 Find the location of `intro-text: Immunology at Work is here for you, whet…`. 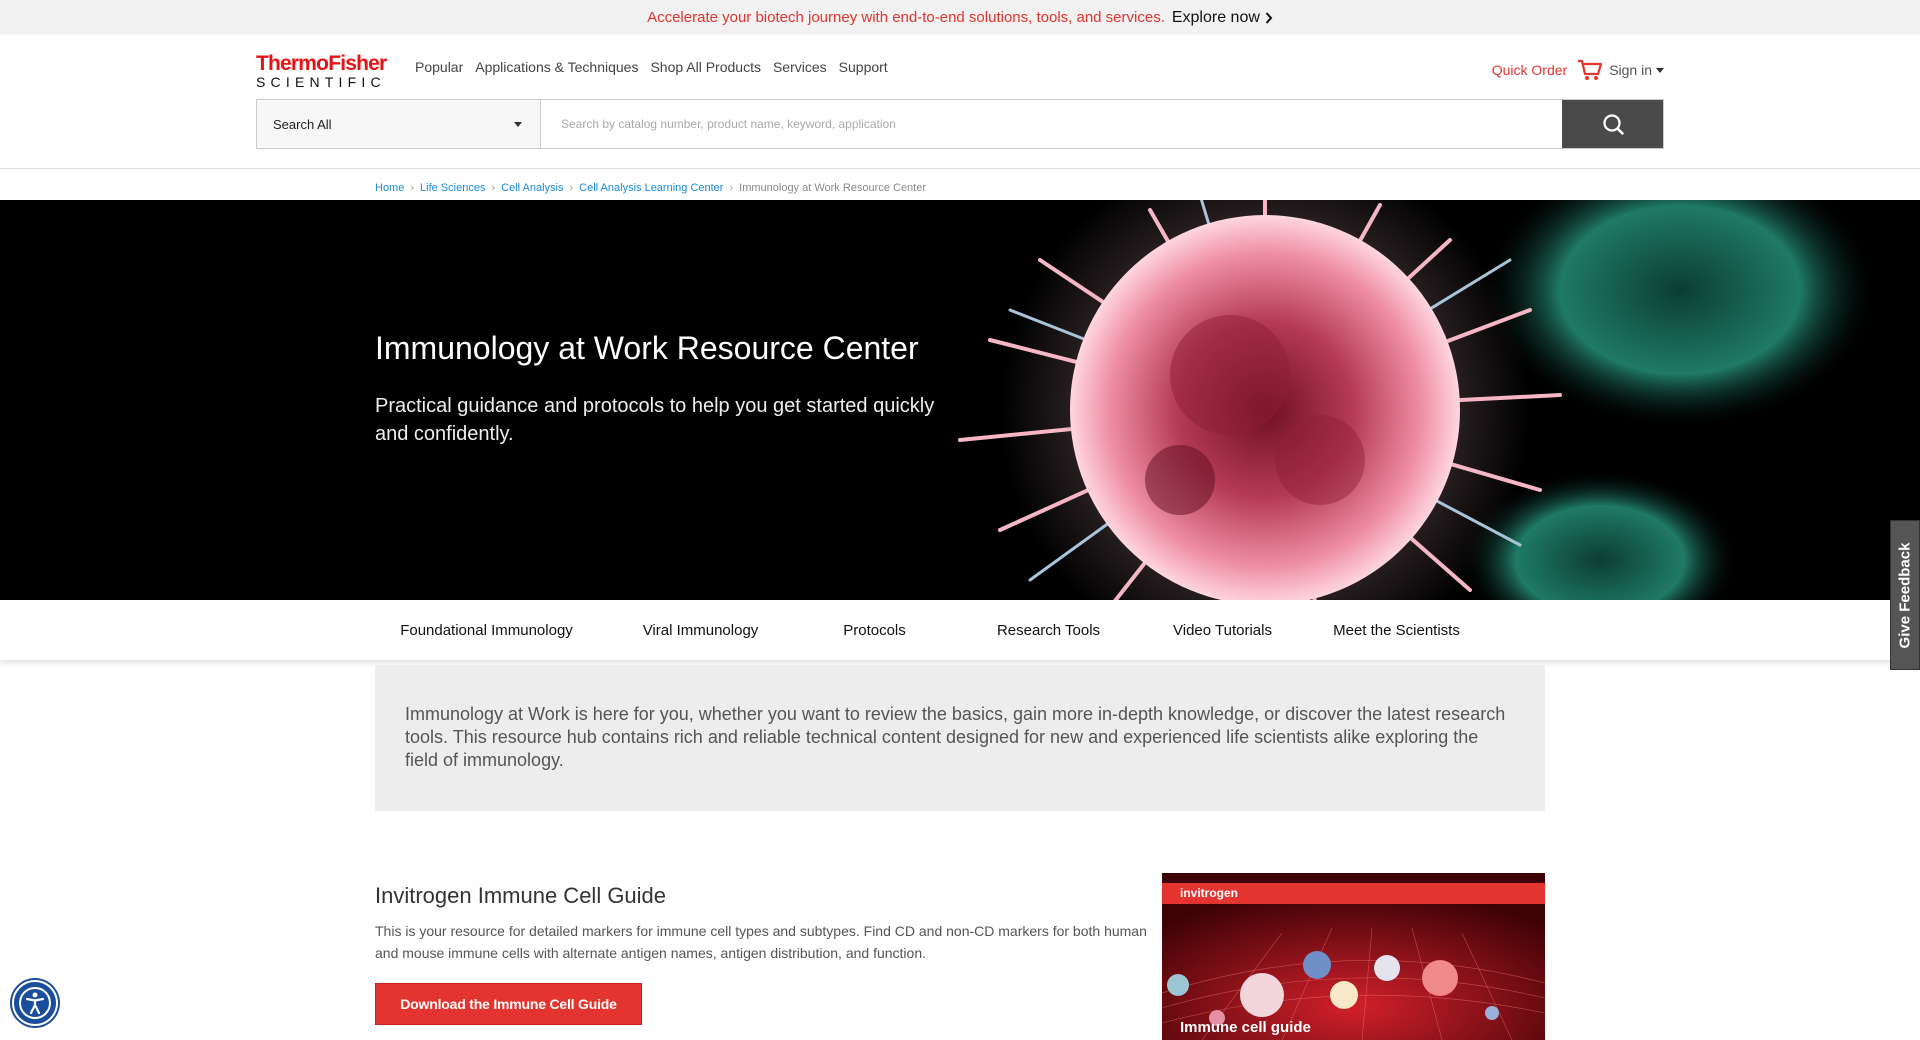

intro-text: Immunology at Work is here for you, whet… is located at coordinates (955, 737).